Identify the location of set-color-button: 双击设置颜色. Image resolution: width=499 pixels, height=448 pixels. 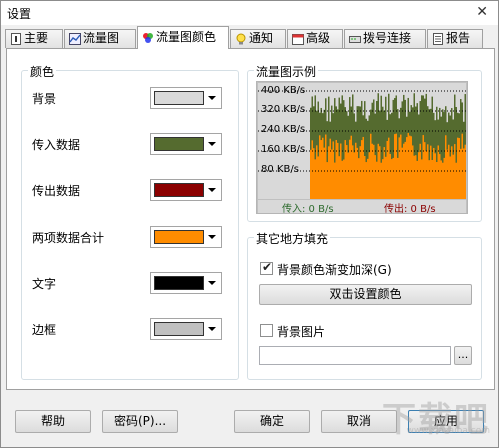
(365, 294).